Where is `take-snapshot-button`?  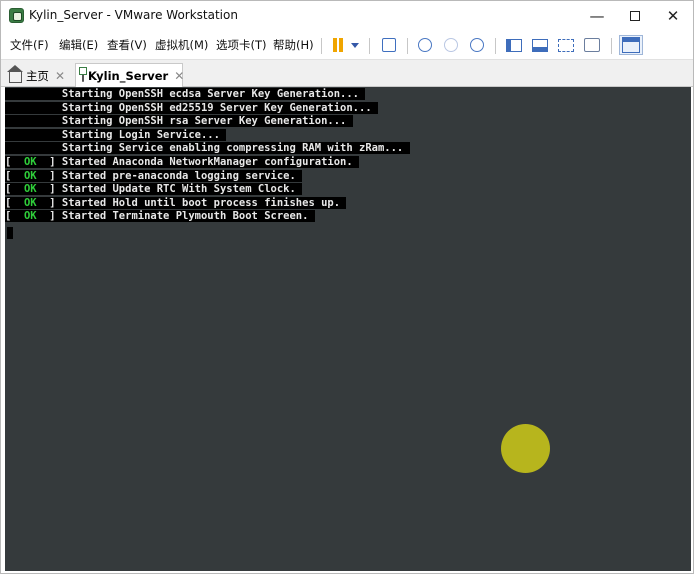 take-snapshot-button is located at coordinates (425, 45).